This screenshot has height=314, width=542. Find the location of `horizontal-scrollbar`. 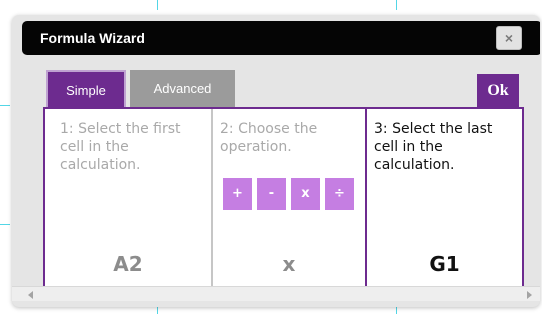

horizontal-scrollbar is located at coordinates (276, 293).